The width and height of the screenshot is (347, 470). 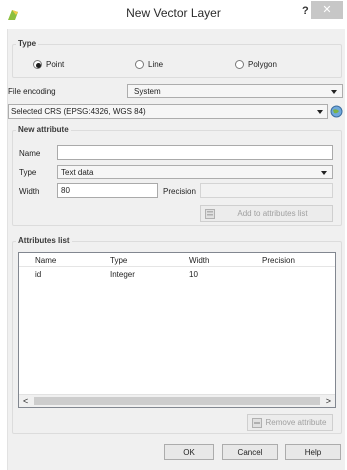 I want to click on name-field, so click(x=195, y=152).